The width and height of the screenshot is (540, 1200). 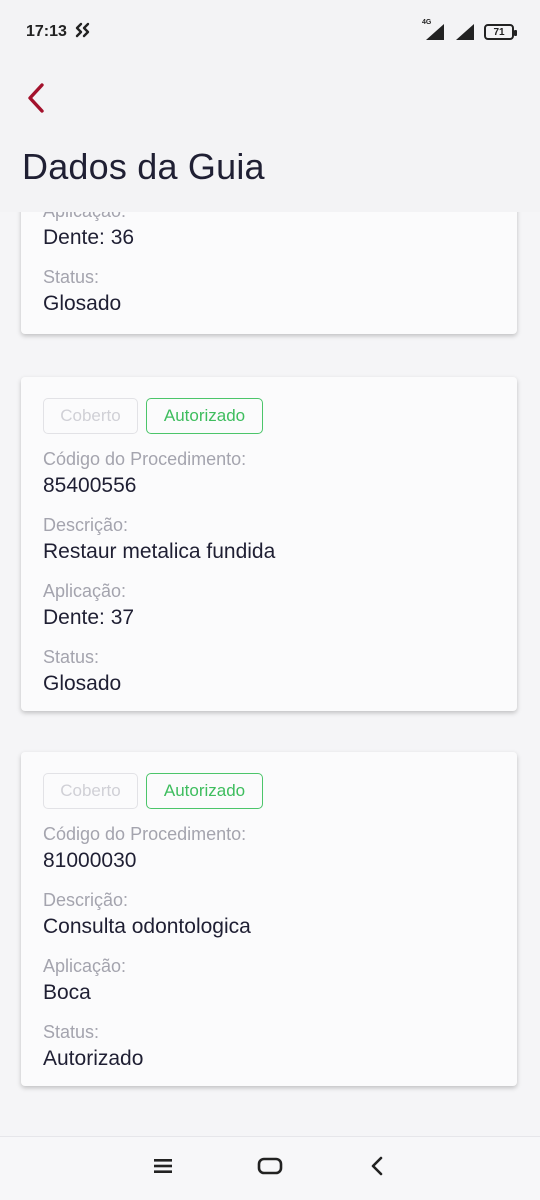 I want to click on field-value-description: Restaur metalica fundida, so click(x=159, y=551).